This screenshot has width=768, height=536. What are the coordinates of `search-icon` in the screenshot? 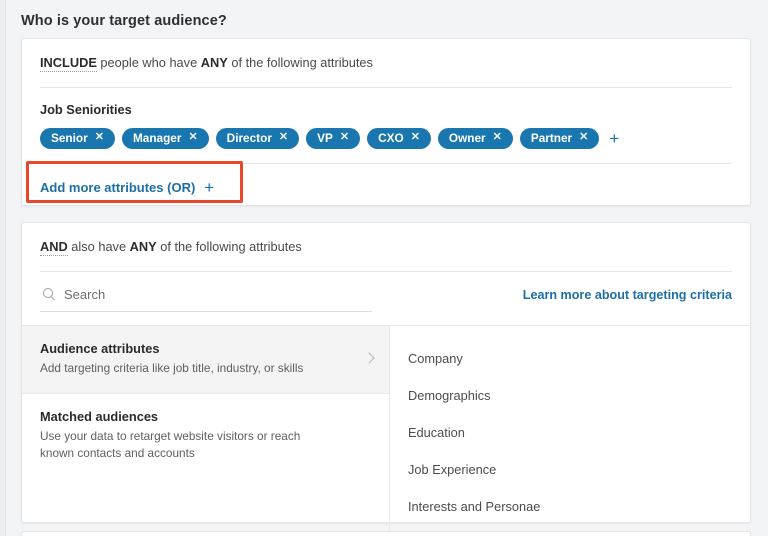 It's located at (49, 294).